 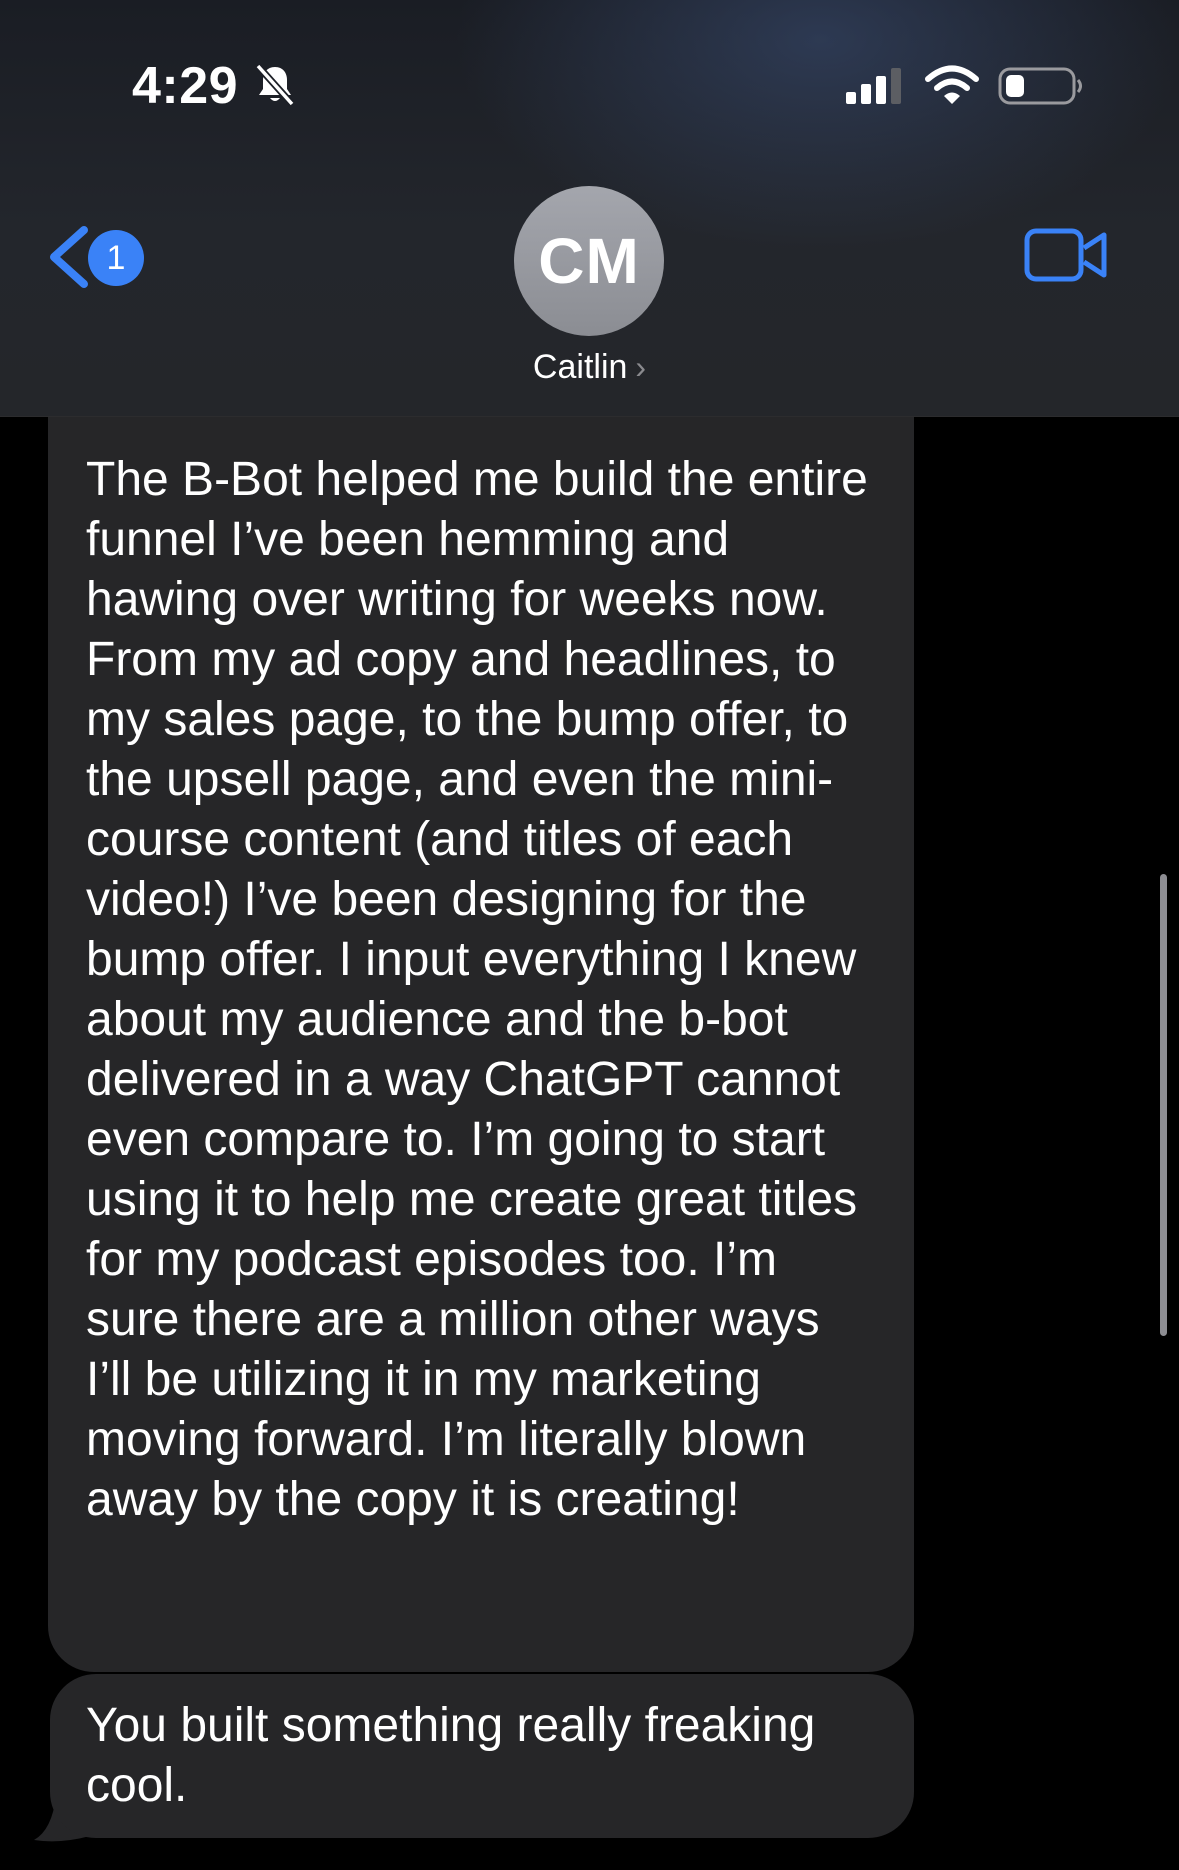 What do you see at coordinates (1163, 1105) in the screenshot?
I see `scrollbar` at bounding box center [1163, 1105].